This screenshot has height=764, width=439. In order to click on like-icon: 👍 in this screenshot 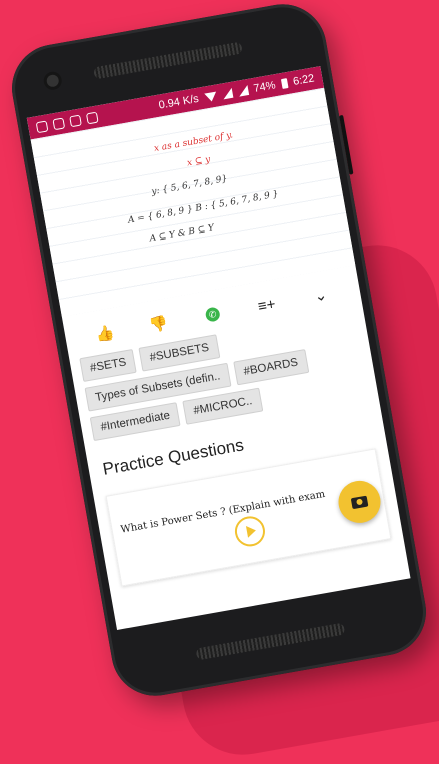, I will do `click(104, 334)`.